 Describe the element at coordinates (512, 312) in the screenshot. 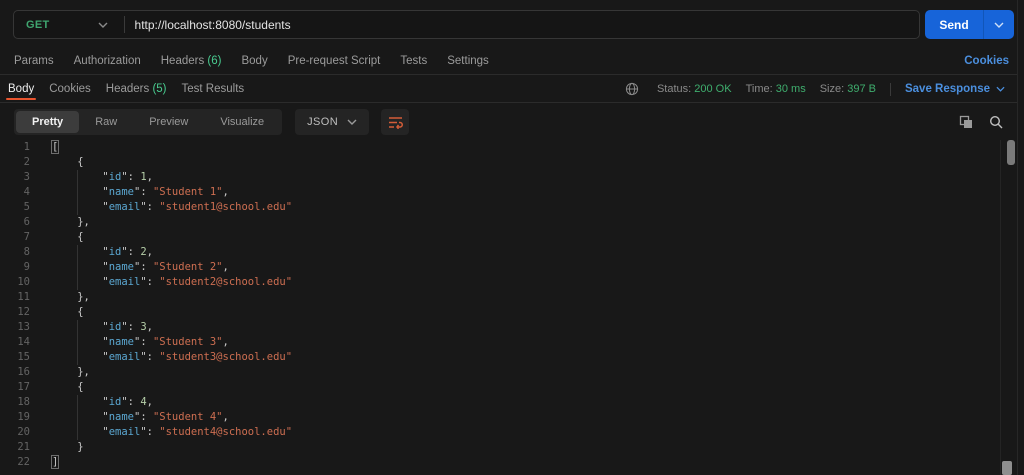

I see `code-line: 12 {` at that location.